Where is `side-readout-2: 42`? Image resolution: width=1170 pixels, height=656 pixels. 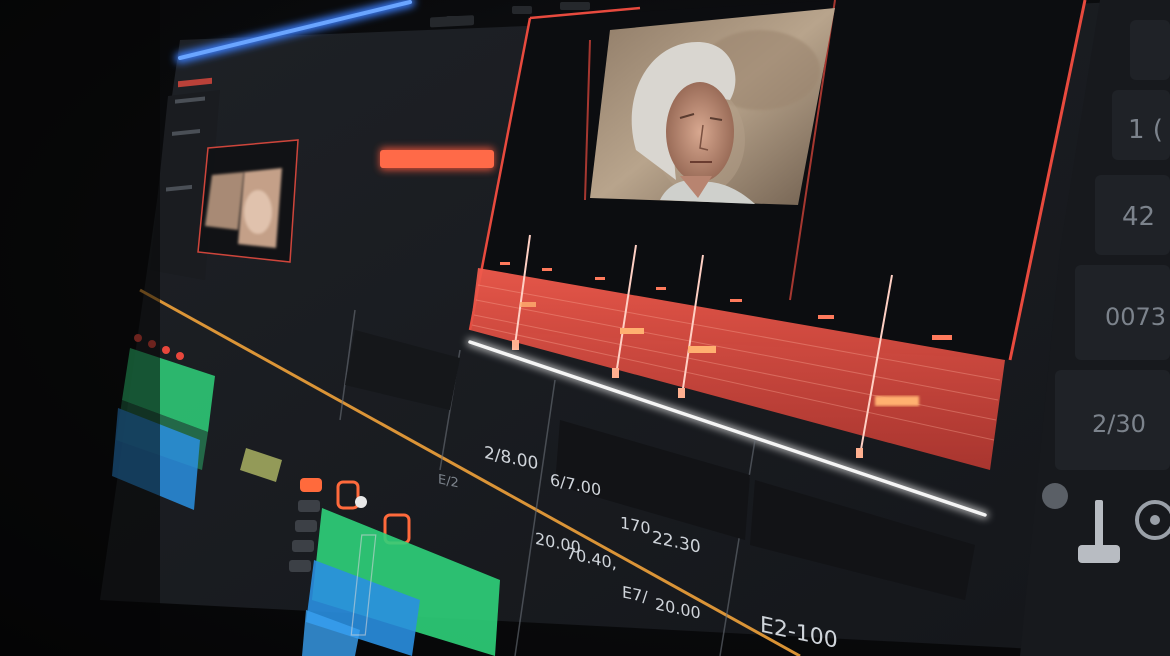
side-readout-2: 42 is located at coordinates (1138, 217).